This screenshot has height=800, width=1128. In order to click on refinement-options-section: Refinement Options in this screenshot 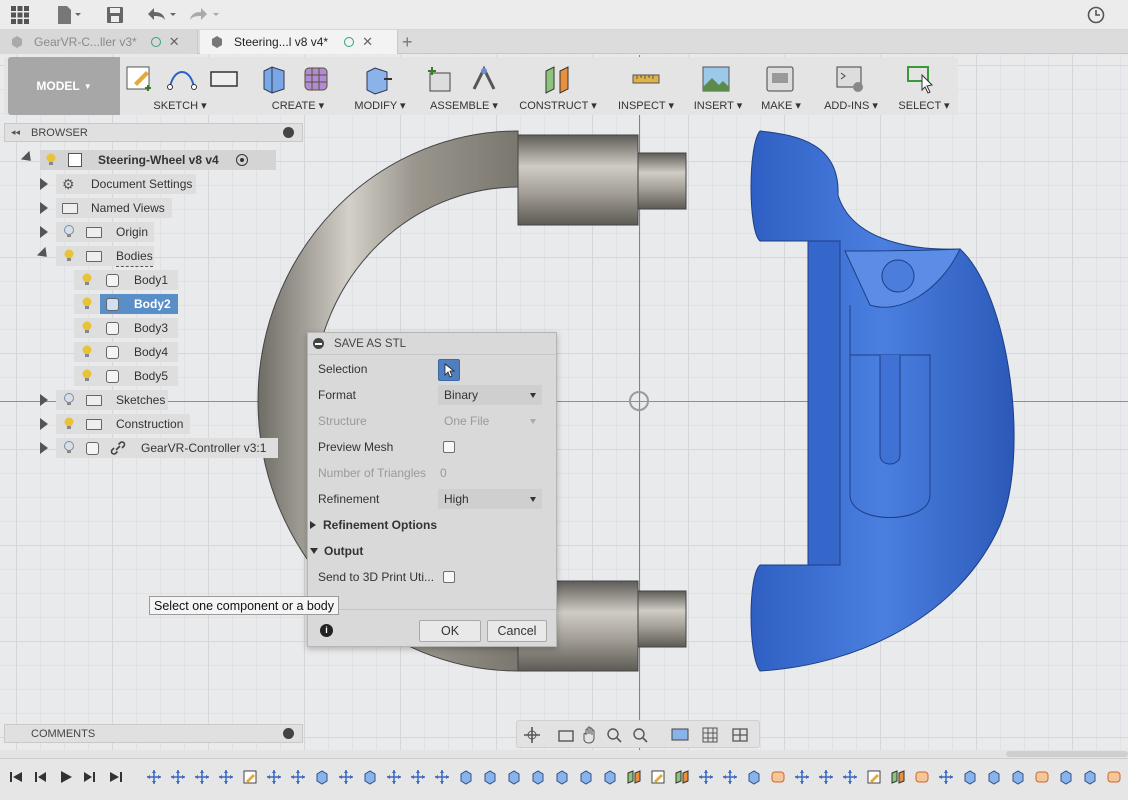, I will do `click(373, 525)`.